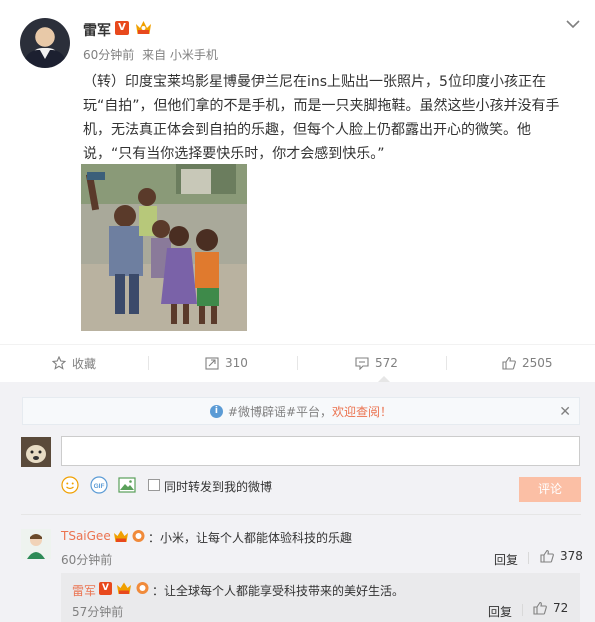 The width and height of the screenshot is (595, 622). I want to click on reply-text: ：让全球每个人都能享受科技带来的美好生活。, so click(278, 591).